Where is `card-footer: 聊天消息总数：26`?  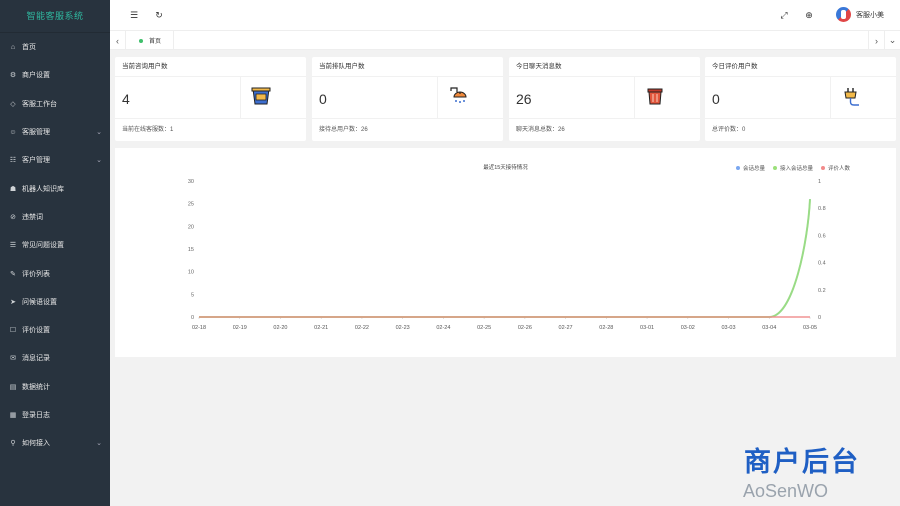 card-footer: 聊天消息总数：26 is located at coordinates (540, 130).